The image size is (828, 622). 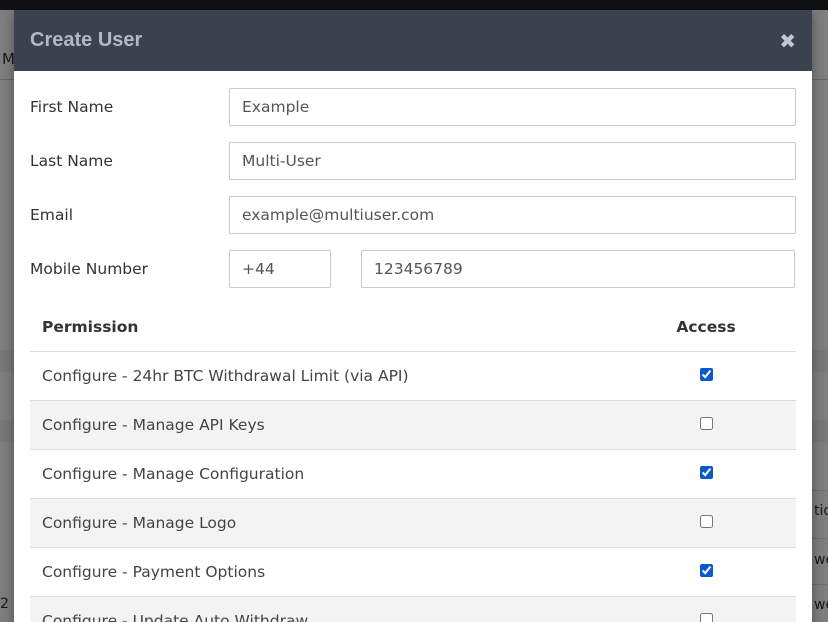 What do you see at coordinates (71, 161) in the screenshot?
I see `last-name-label: Last Name` at bounding box center [71, 161].